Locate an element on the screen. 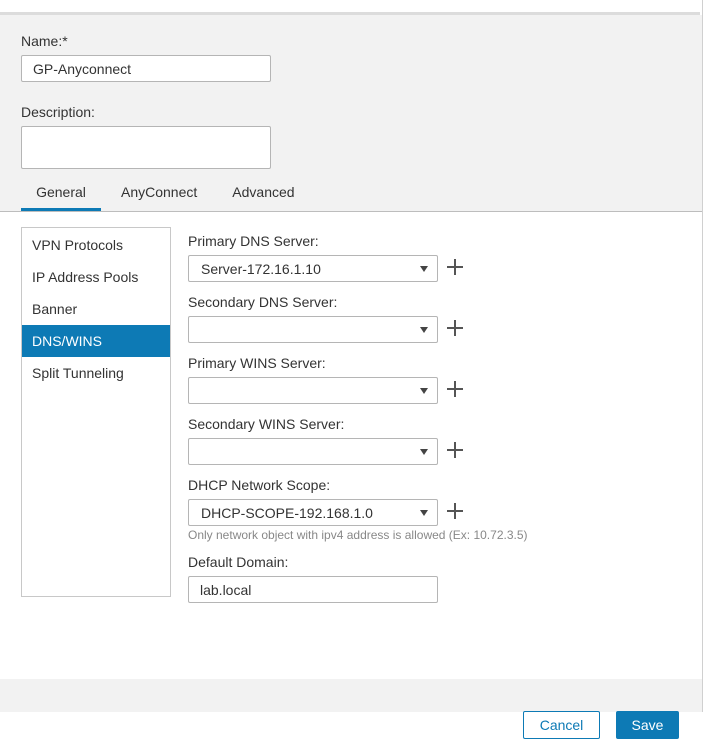  side-nav-item-banner: Banner is located at coordinates (96, 309).